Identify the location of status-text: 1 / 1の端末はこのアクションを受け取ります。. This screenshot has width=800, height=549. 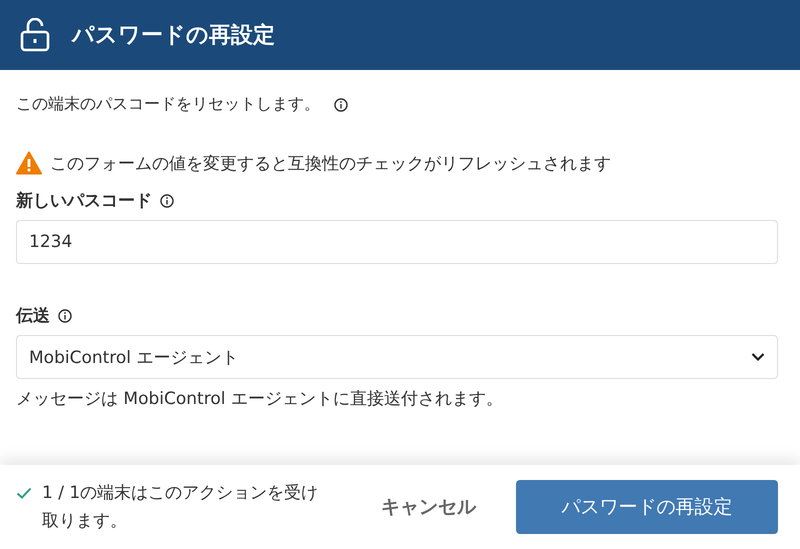
(181, 507).